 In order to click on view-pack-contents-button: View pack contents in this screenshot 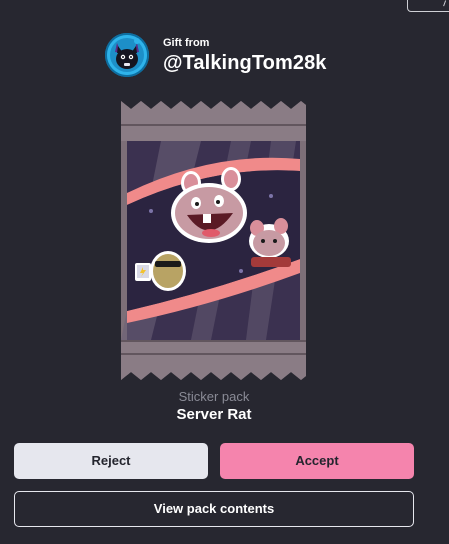, I will do `click(214, 509)`.